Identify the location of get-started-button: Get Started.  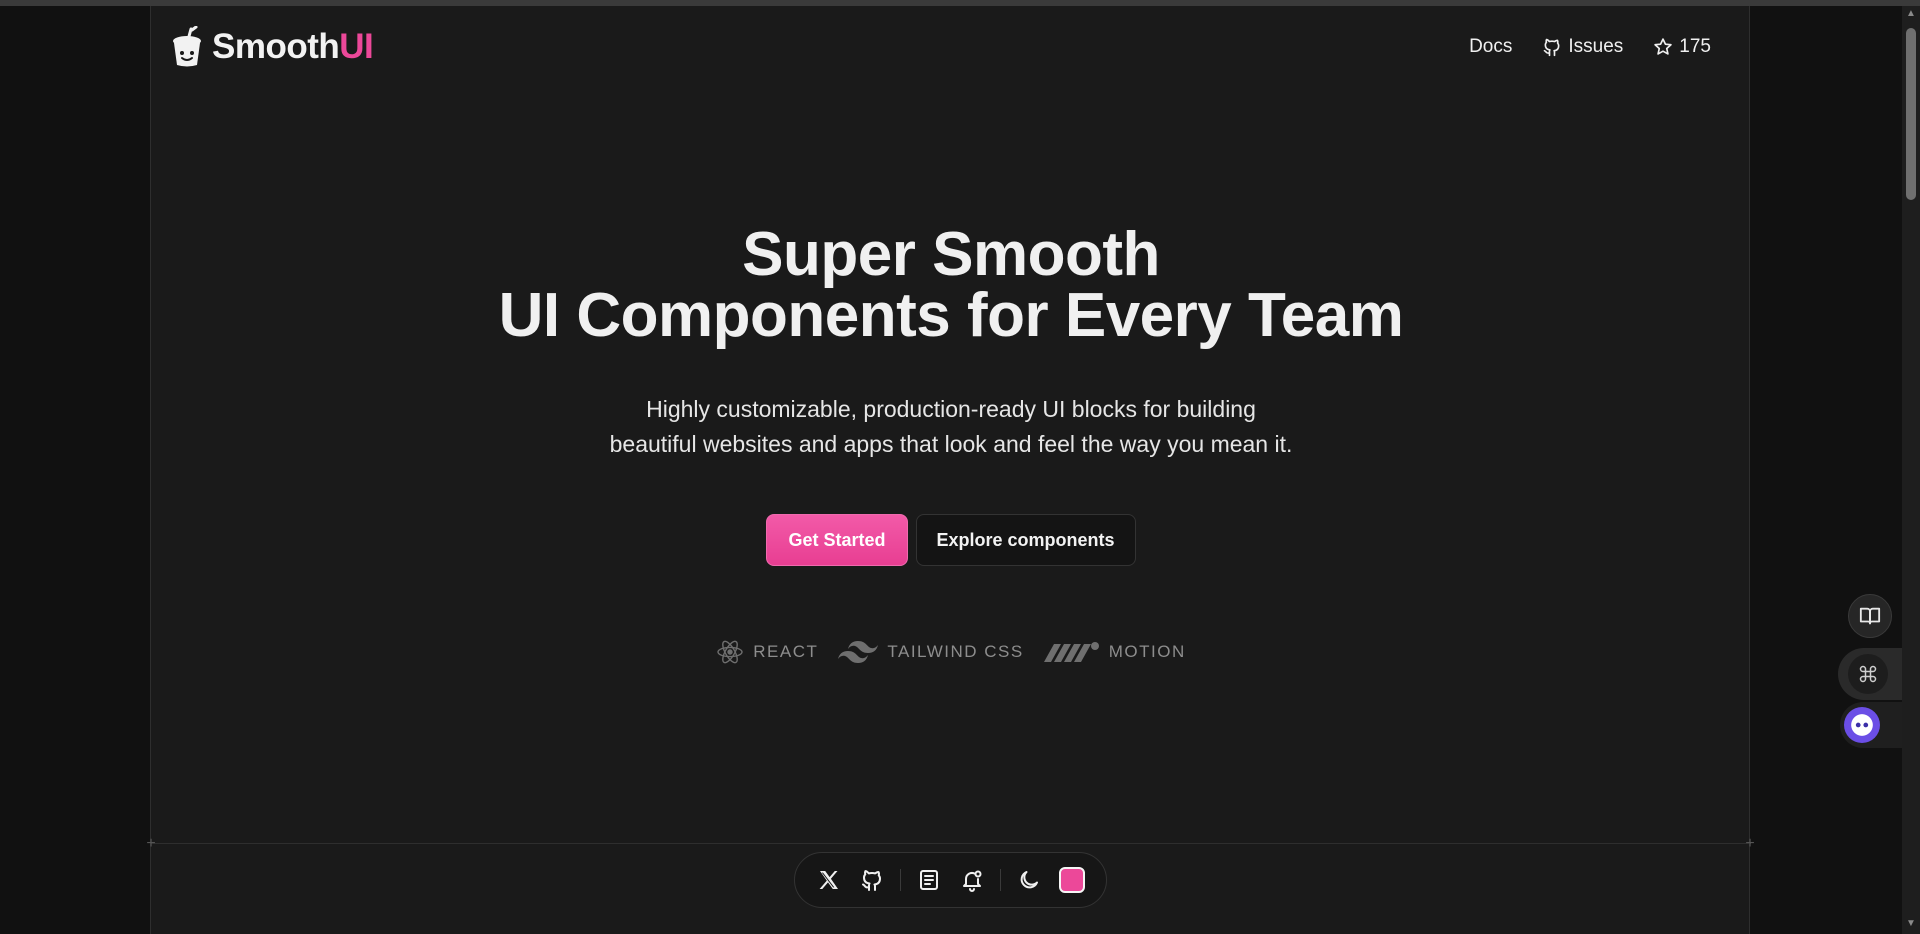
(837, 540).